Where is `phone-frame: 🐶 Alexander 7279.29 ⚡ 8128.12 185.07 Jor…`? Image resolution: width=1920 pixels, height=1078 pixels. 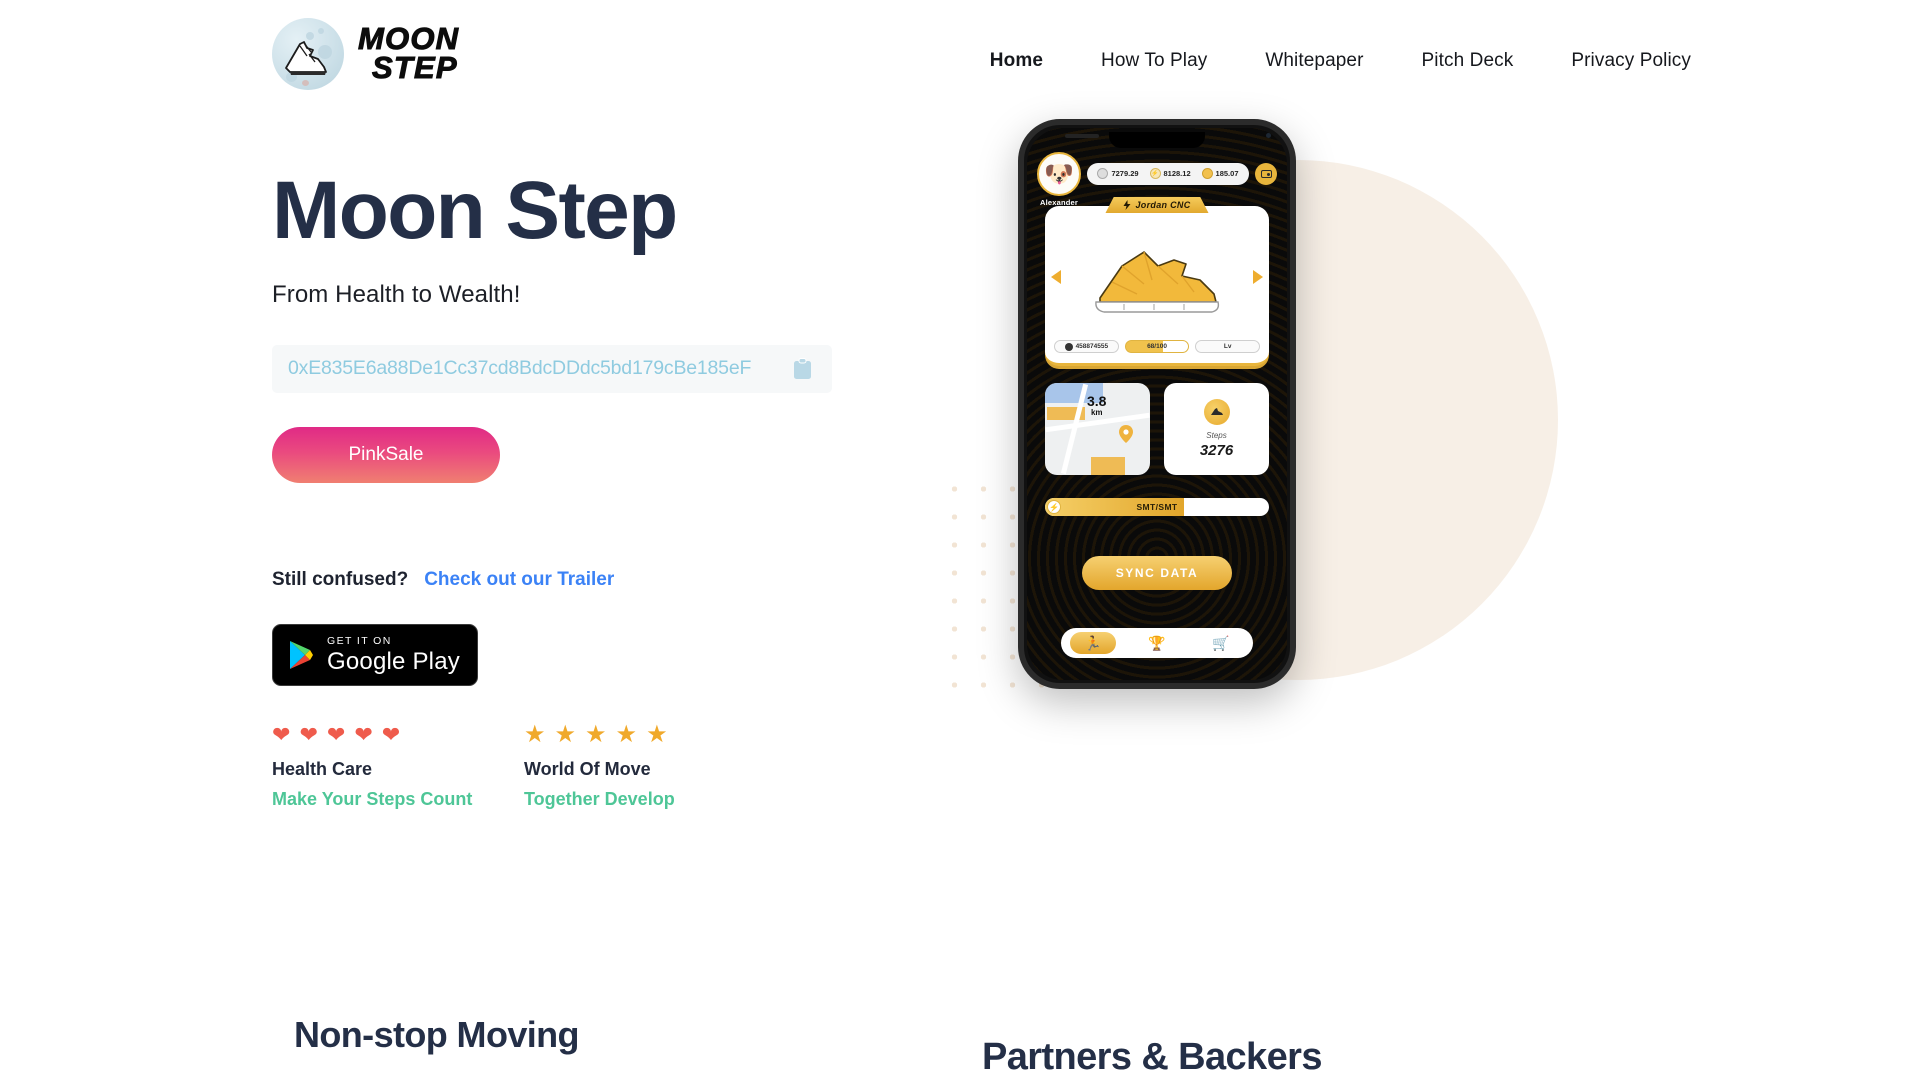 phone-frame: 🐶 Alexander 7279.29 ⚡ 8128.12 185.07 Jor… is located at coordinates (1157, 404).